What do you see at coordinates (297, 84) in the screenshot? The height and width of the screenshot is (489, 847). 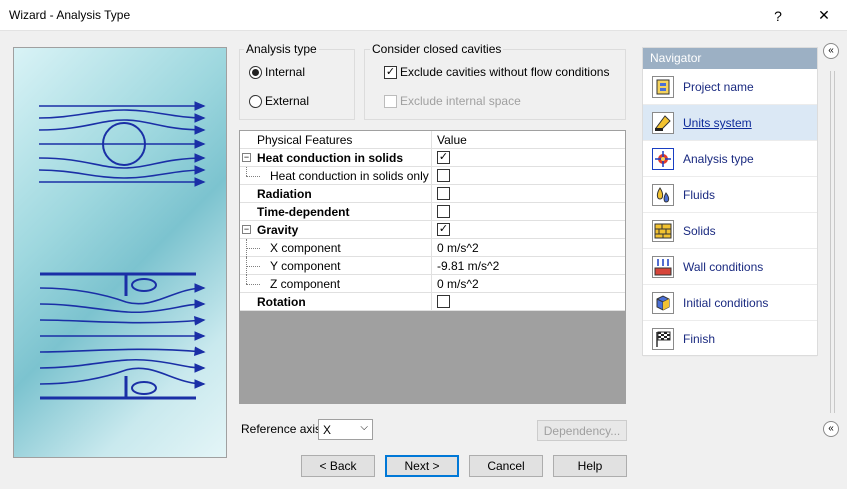 I see `analysis-type-group` at bounding box center [297, 84].